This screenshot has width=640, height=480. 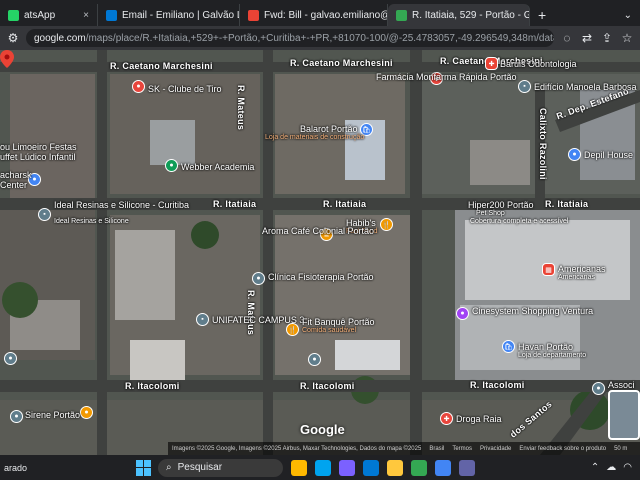 What do you see at coordinates (446, 77) in the screenshot?
I see `place-label: Farmácia Monfarma Rápida Portão` at bounding box center [446, 77].